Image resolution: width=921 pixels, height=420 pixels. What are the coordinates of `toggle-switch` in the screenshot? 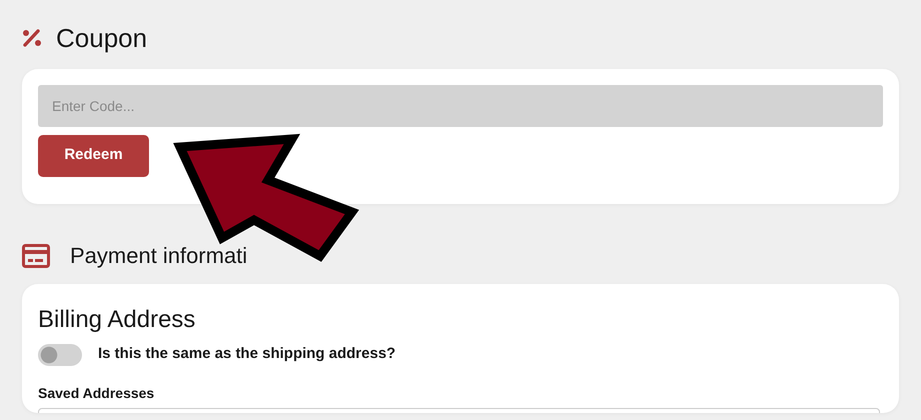 It's located at (60, 355).